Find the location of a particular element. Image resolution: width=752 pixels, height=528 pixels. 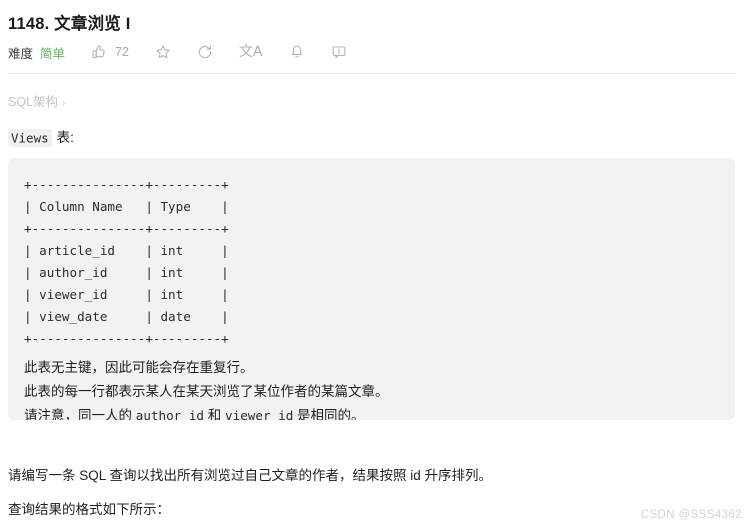

bell-icon is located at coordinates (297, 52).